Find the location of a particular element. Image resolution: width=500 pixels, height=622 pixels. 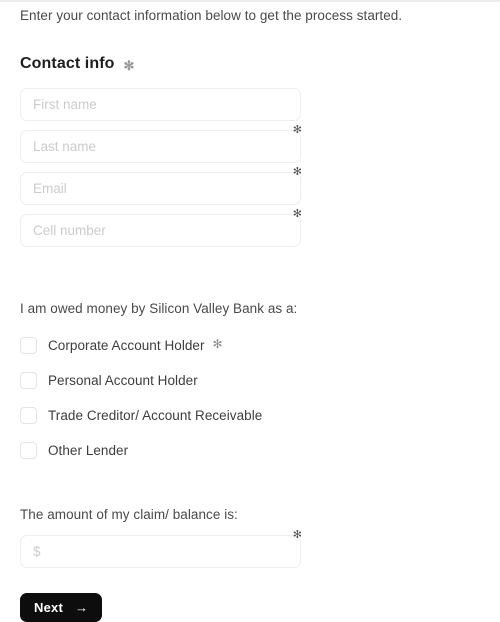

contact-info-heading: Contact info ✻ is located at coordinates (250, 49).